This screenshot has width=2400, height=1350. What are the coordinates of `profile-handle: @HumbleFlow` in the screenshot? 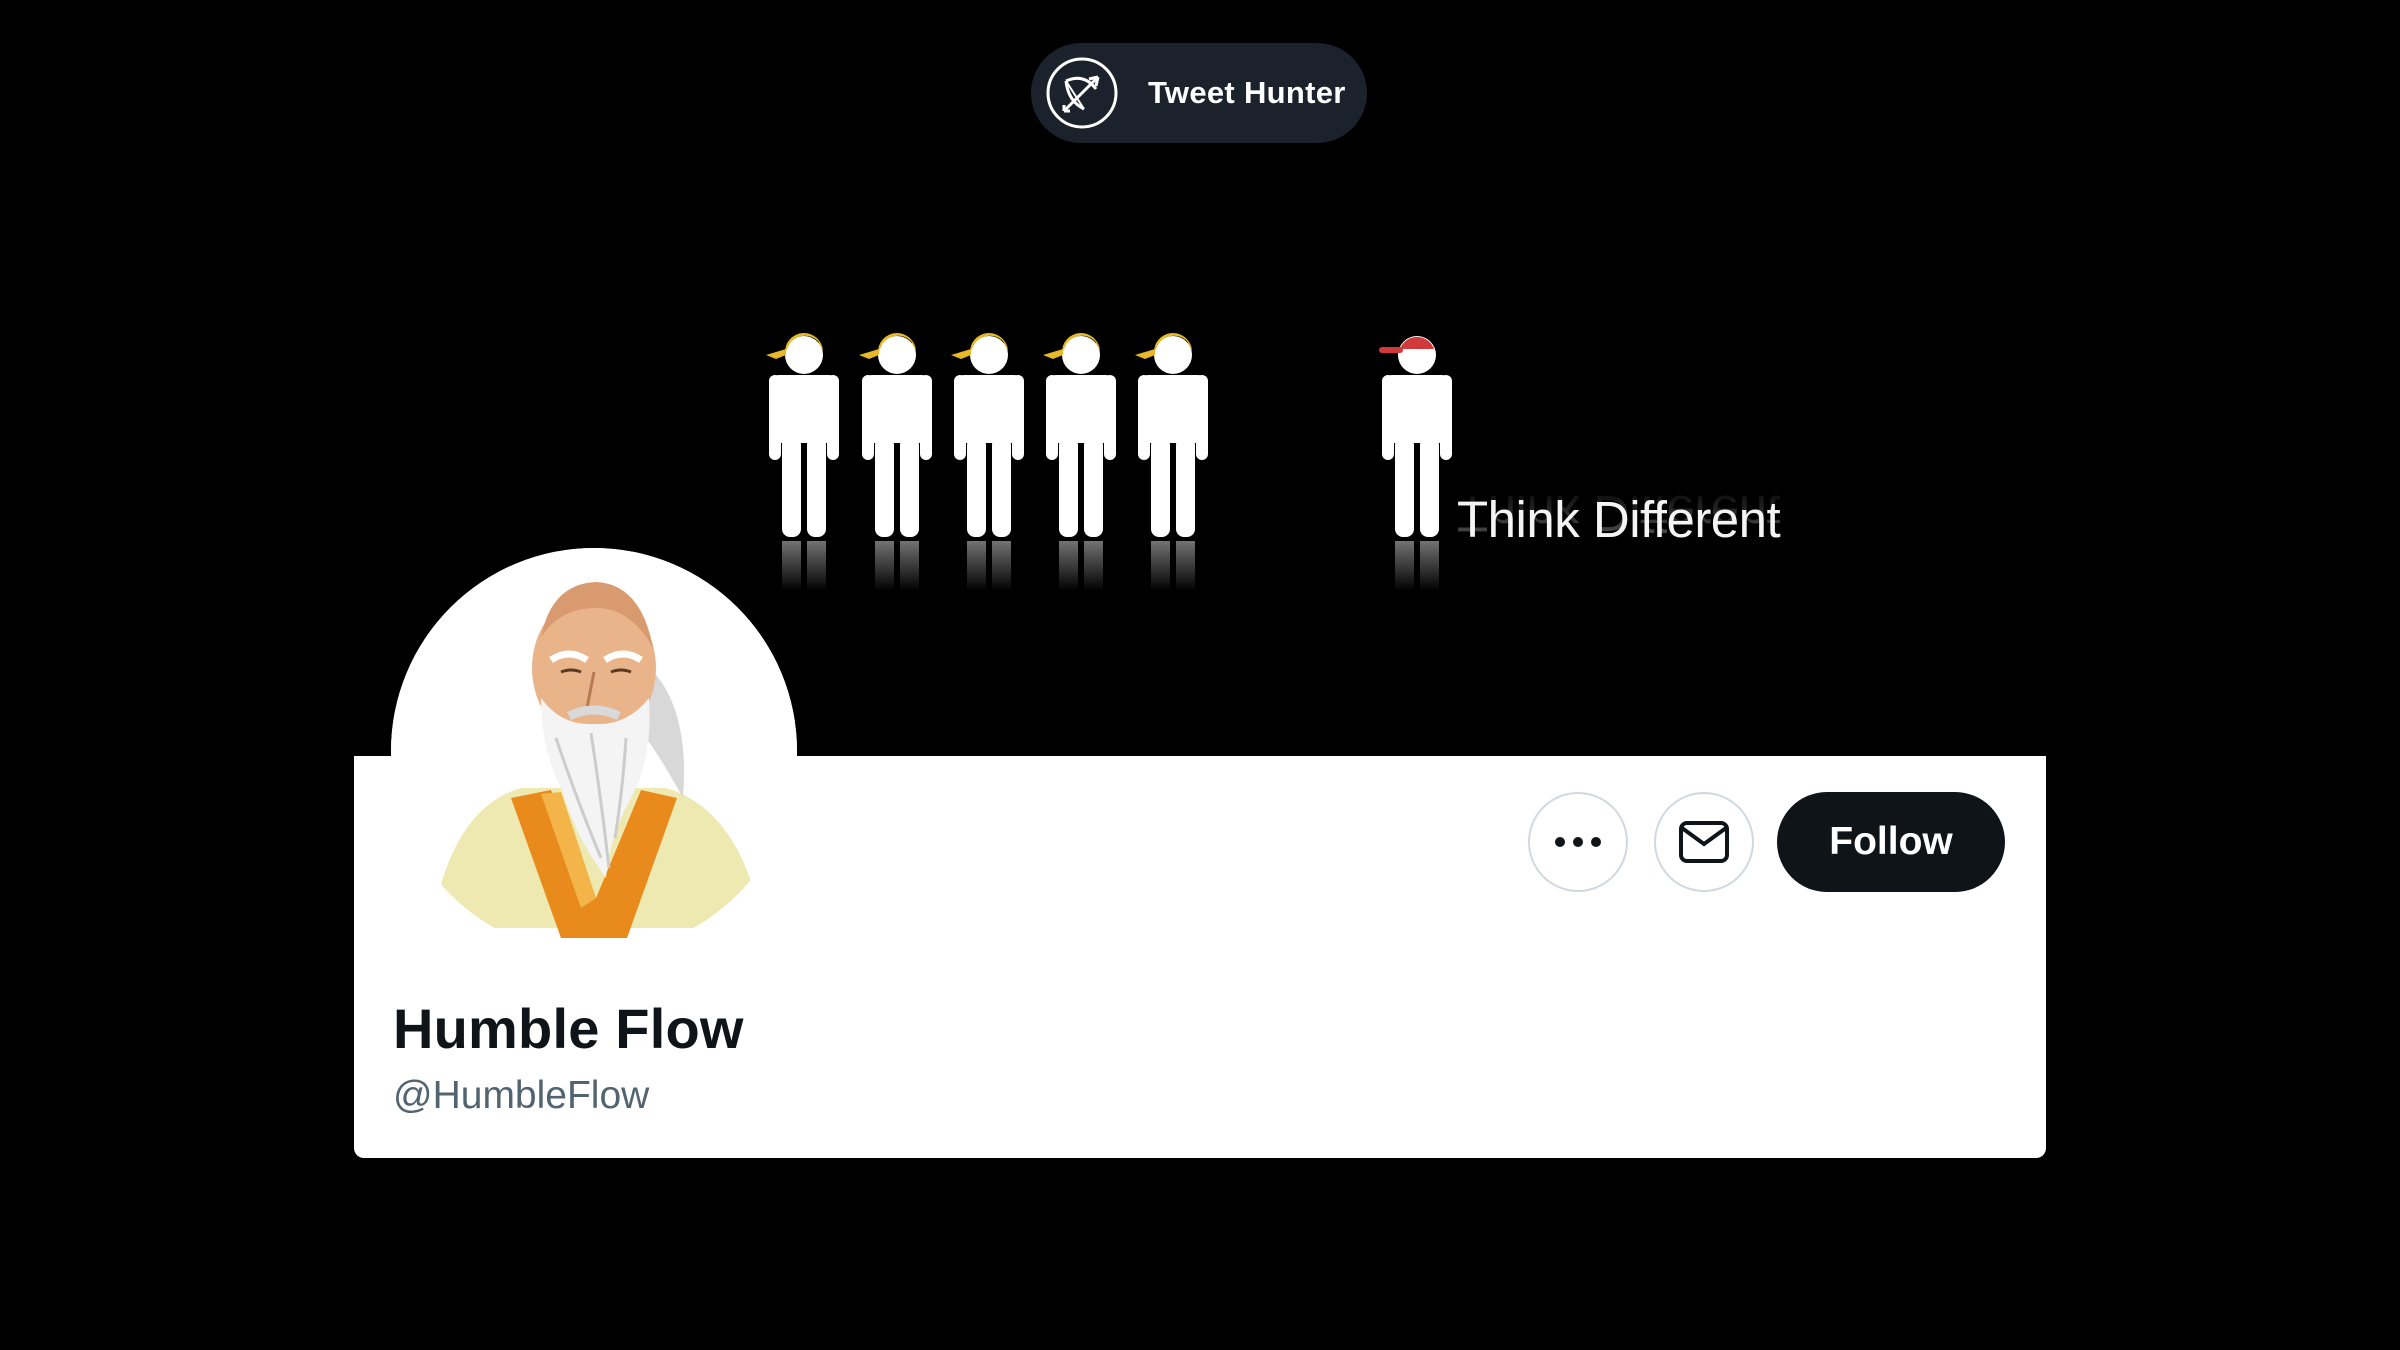 It's located at (521, 1095).